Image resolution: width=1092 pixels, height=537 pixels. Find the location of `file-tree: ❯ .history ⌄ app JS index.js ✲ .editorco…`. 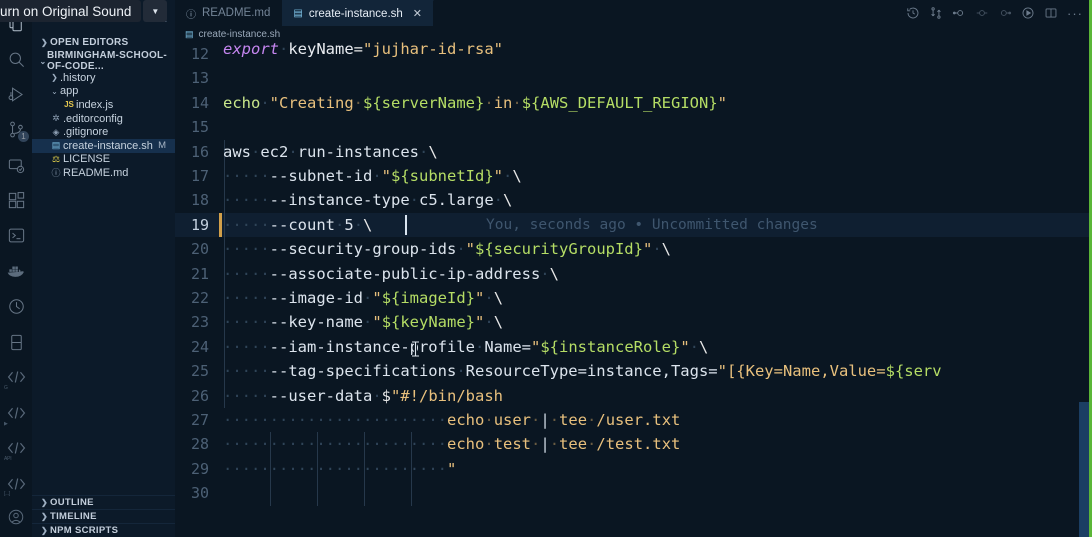

file-tree: ❯ .history ⌄ app JS index.js ✲ .editorco… is located at coordinates (103, 125).